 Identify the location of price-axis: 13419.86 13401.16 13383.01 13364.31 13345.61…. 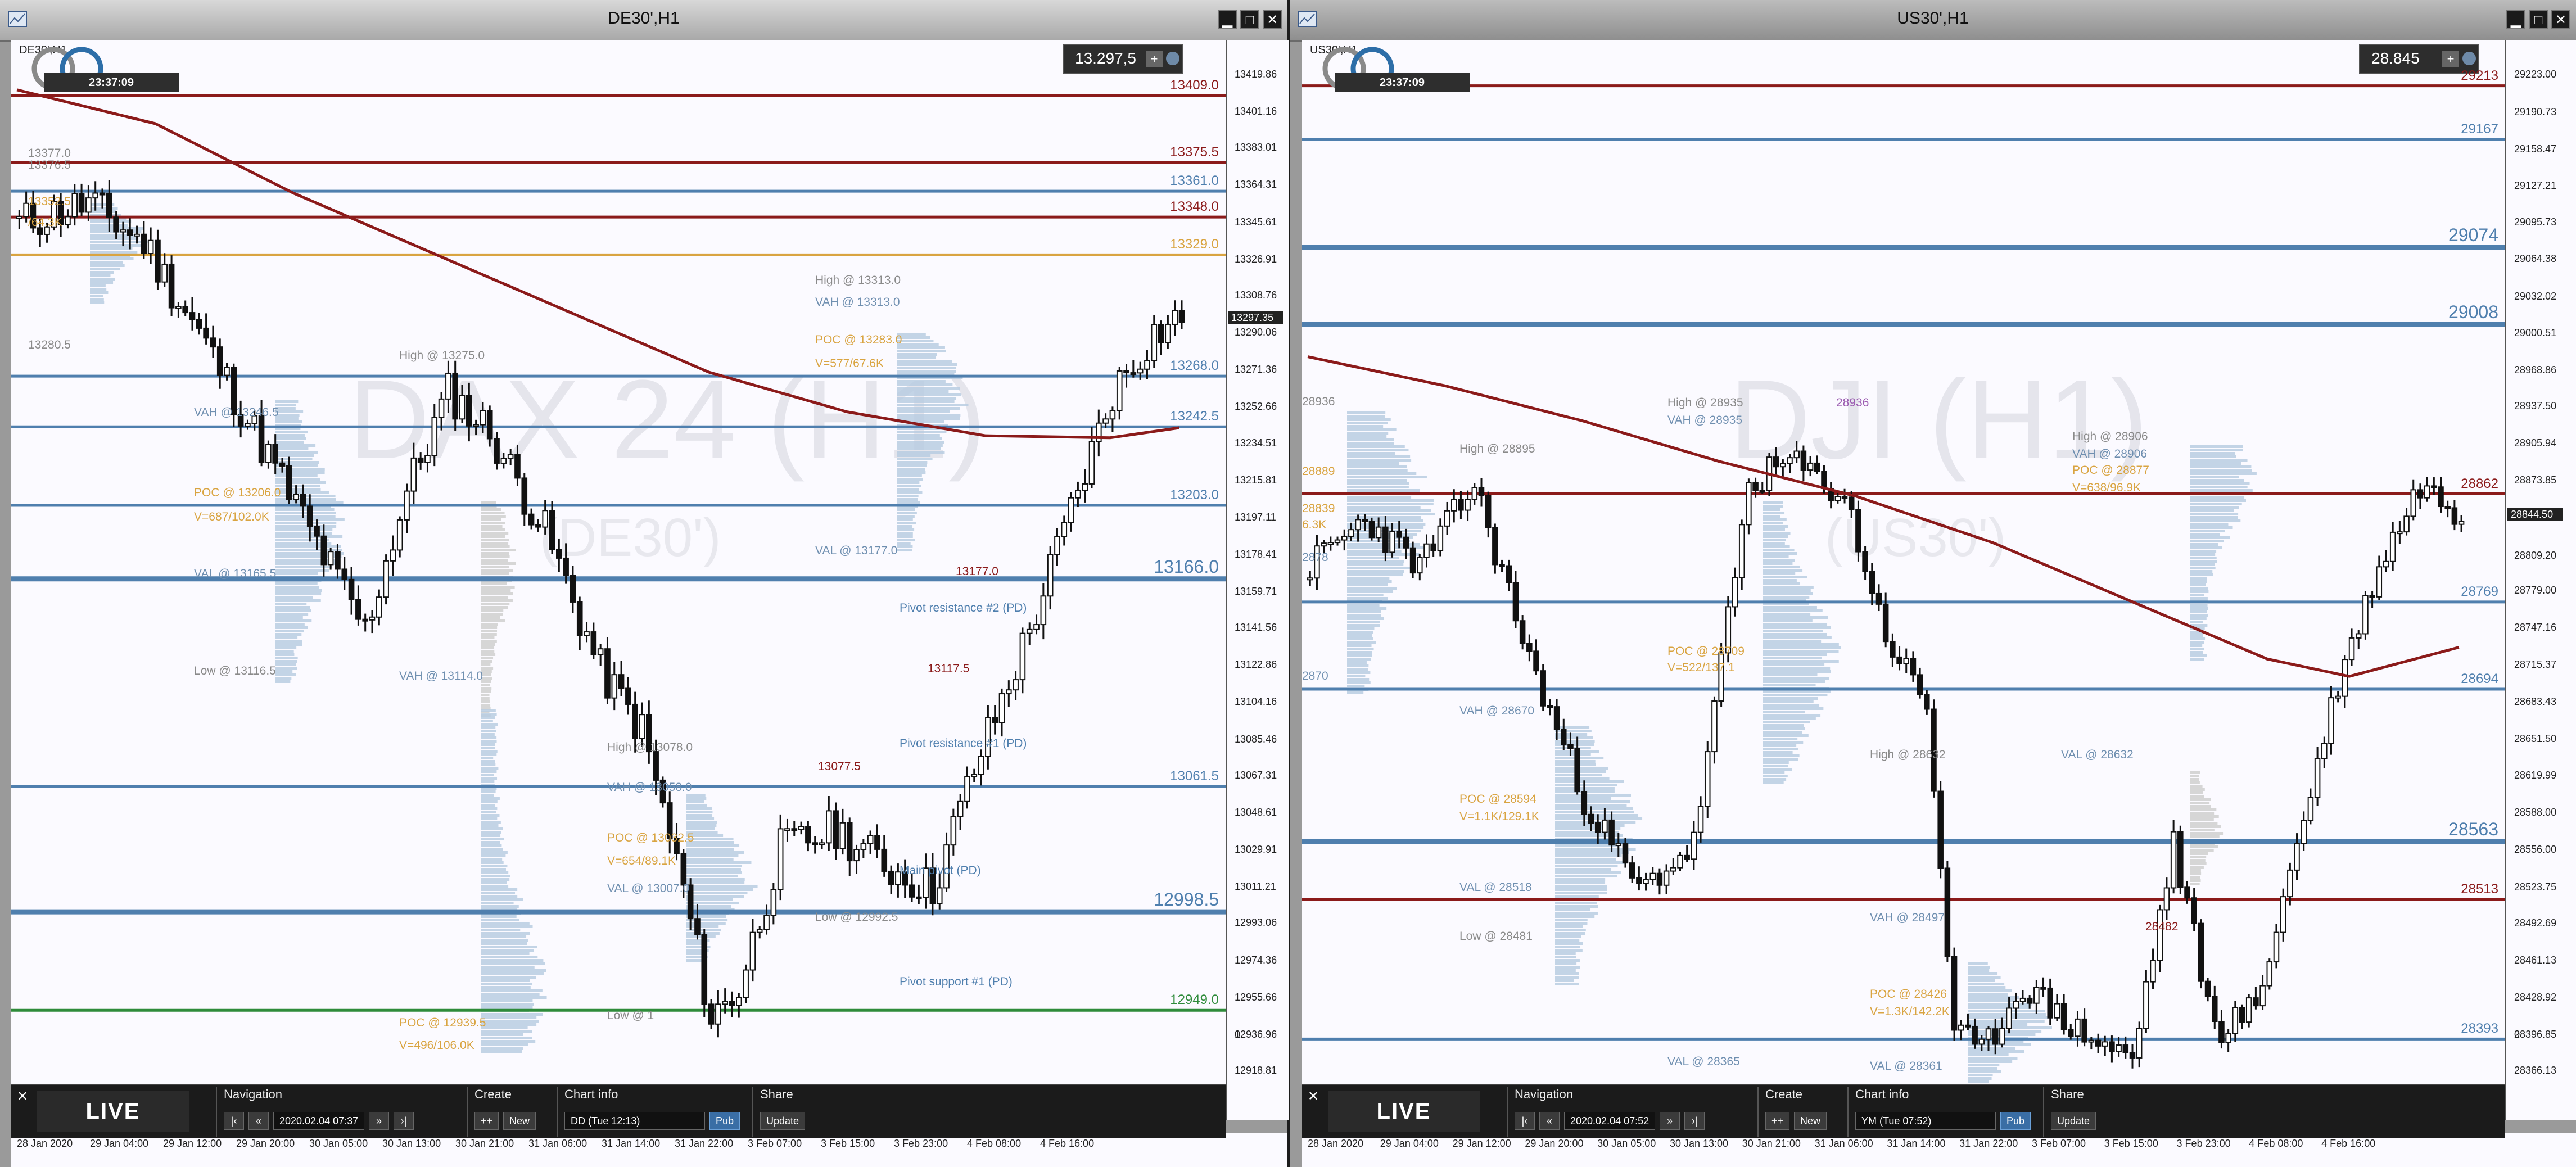
(1257, 580).